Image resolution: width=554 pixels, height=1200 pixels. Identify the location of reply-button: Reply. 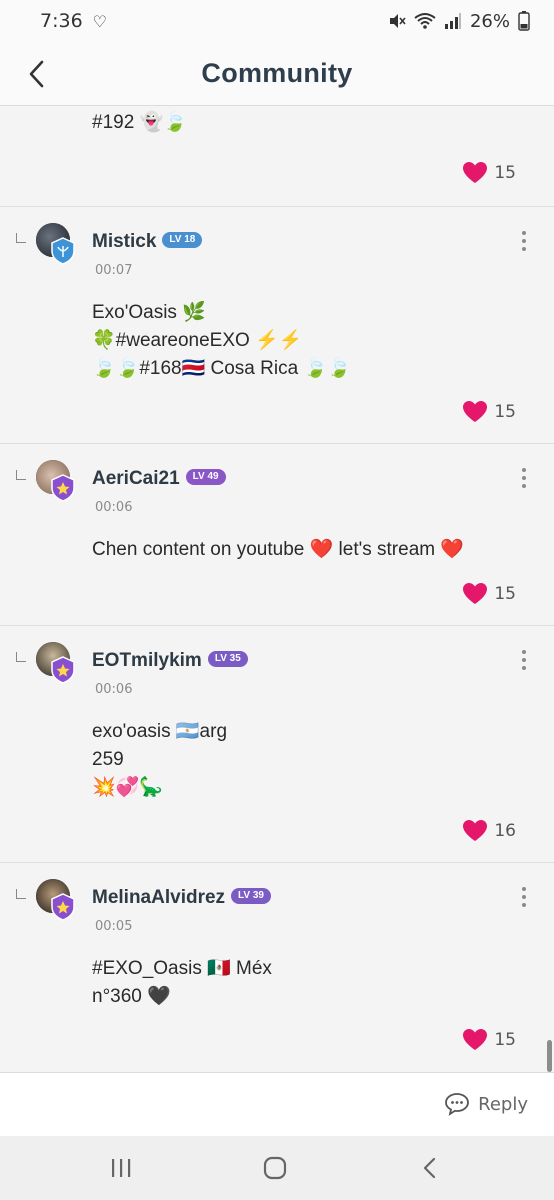
(486, 1104).